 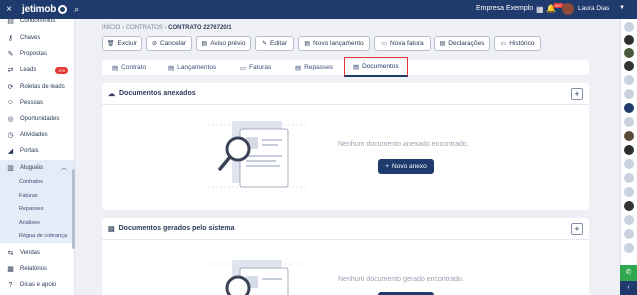 I want to click on sidebar-item-atividades: ◷ Atividades, so click(x=37, y=135).